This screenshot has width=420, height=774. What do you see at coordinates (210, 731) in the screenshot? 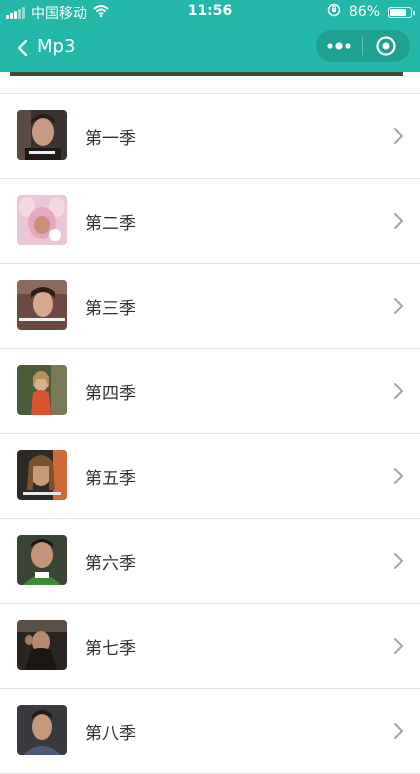
I see `season-item: 第八季` at bounding box center [210, 731].